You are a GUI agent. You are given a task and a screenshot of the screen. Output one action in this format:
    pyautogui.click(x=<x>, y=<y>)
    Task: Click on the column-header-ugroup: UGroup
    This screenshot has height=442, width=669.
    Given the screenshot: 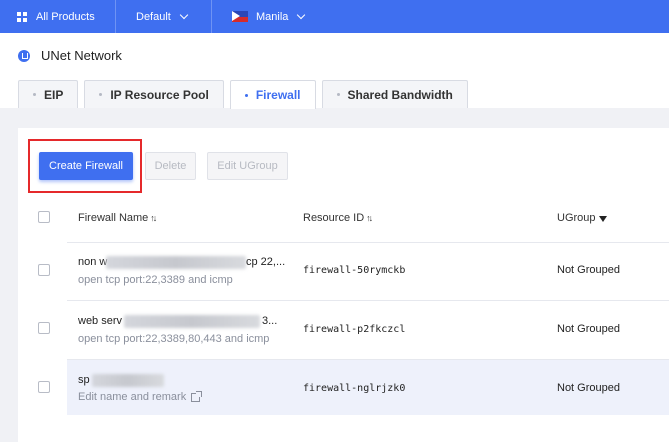 What is the action you would take?
    pyautogui.click(x=582, y=218)
    